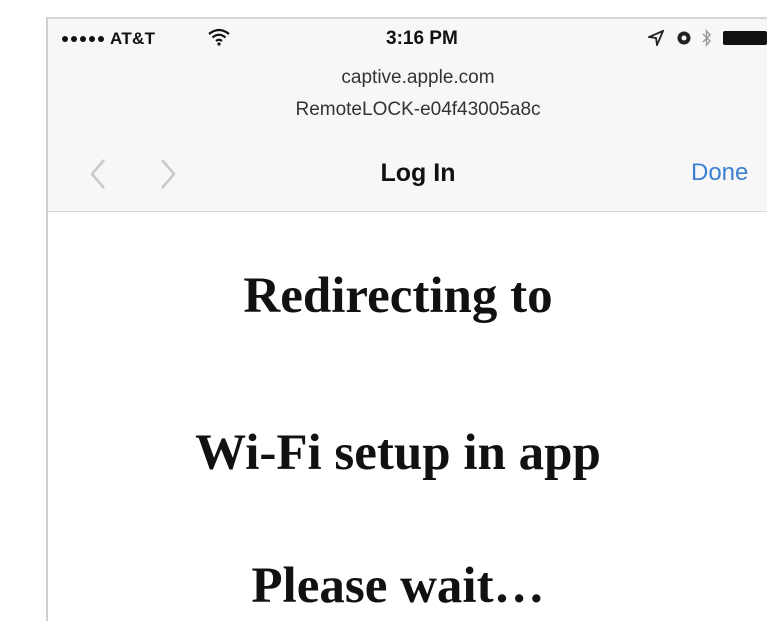 This screenshot has height=621, width=767. What do you see at coordinates (418, 173) in the screenshot?
I see `page-title: Log In` at bounding box center [418, 173].